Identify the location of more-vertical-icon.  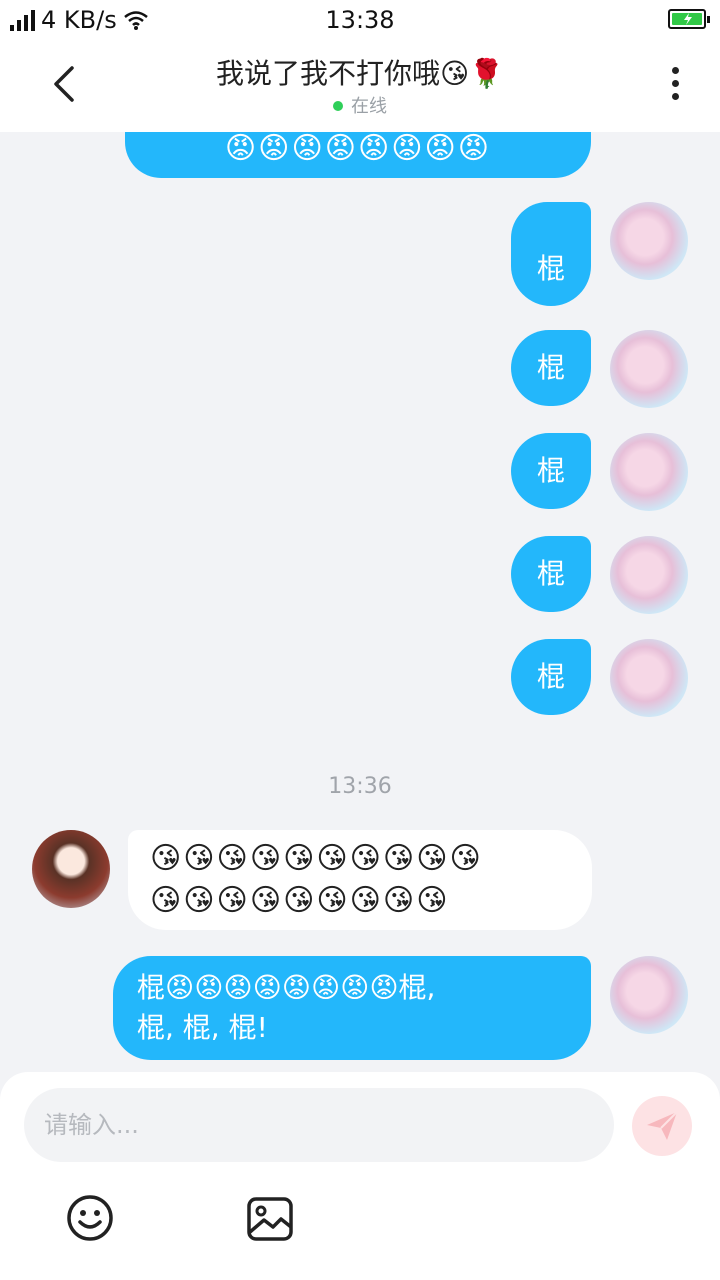
(675, 70).